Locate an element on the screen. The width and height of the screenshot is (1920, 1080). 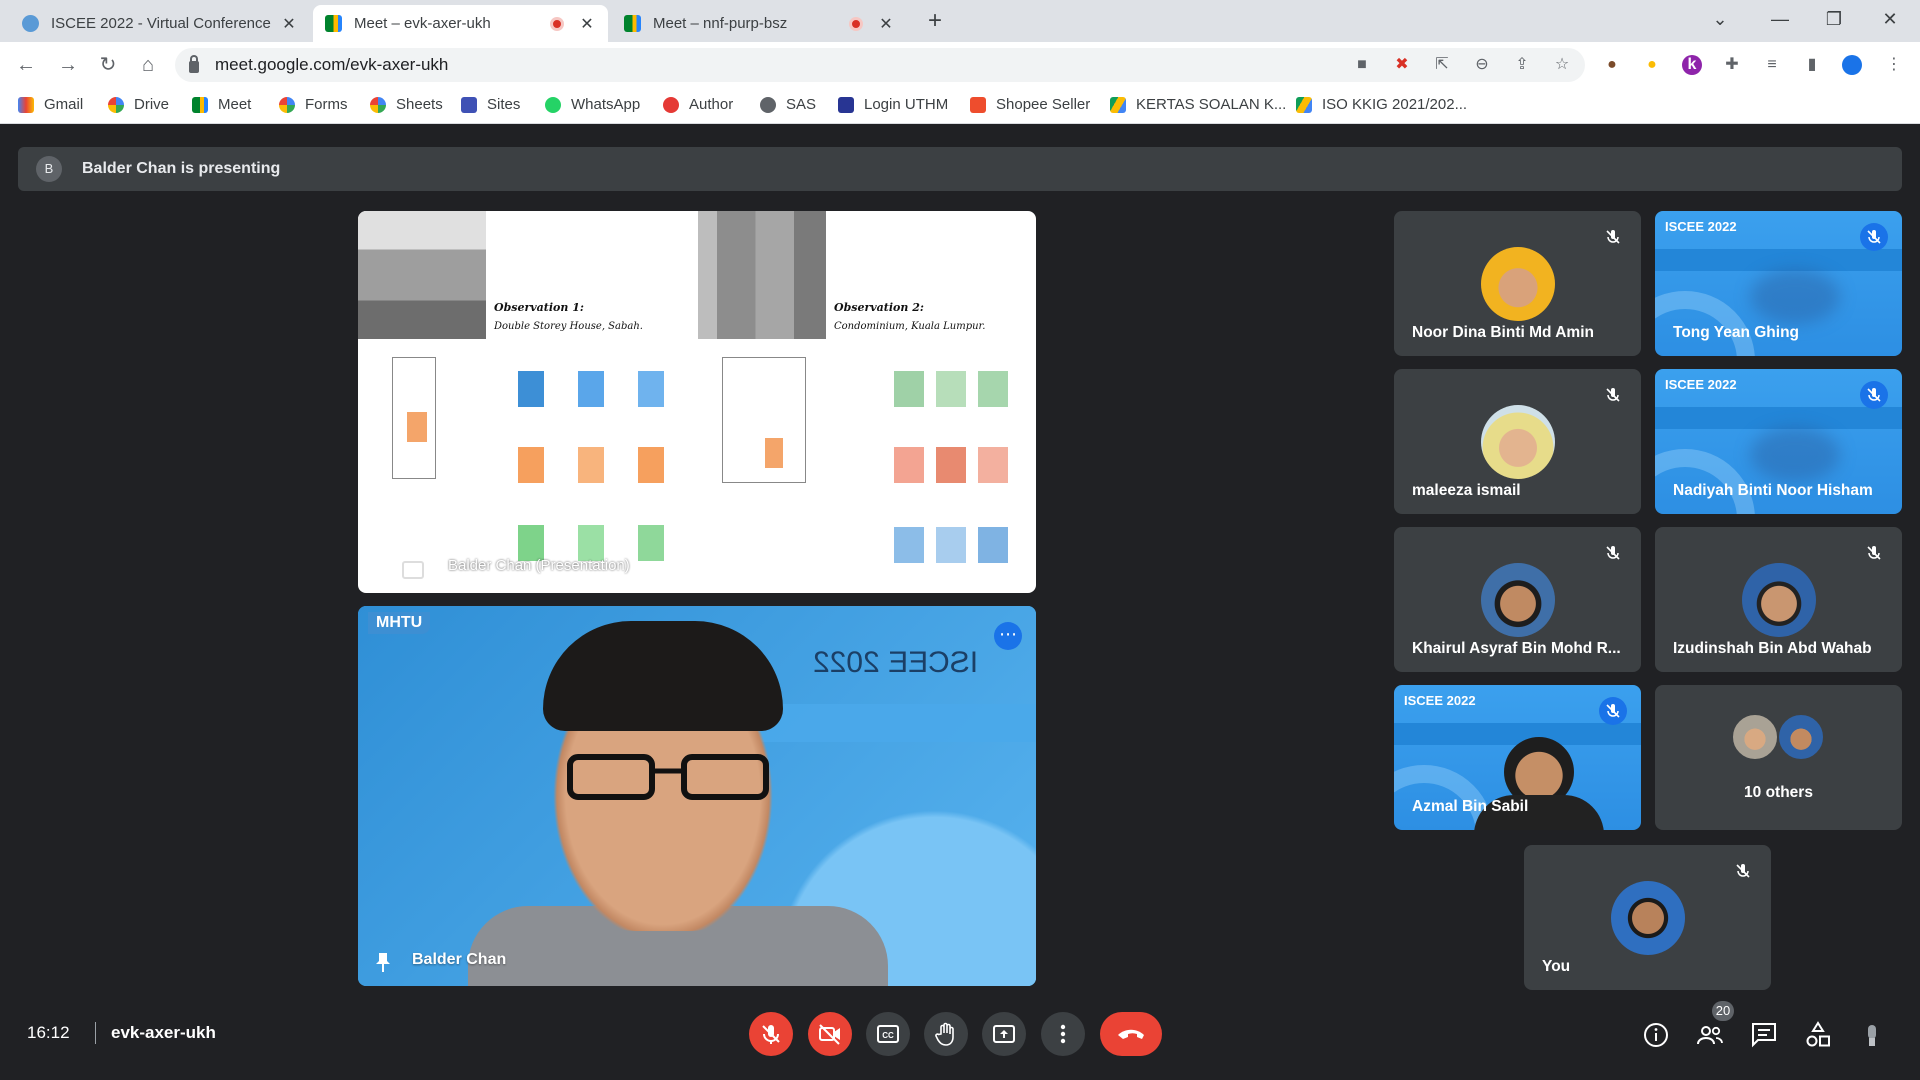
tab-title: ISCEE 2022 - Virtual Conference is located at coordinates (161, 23).